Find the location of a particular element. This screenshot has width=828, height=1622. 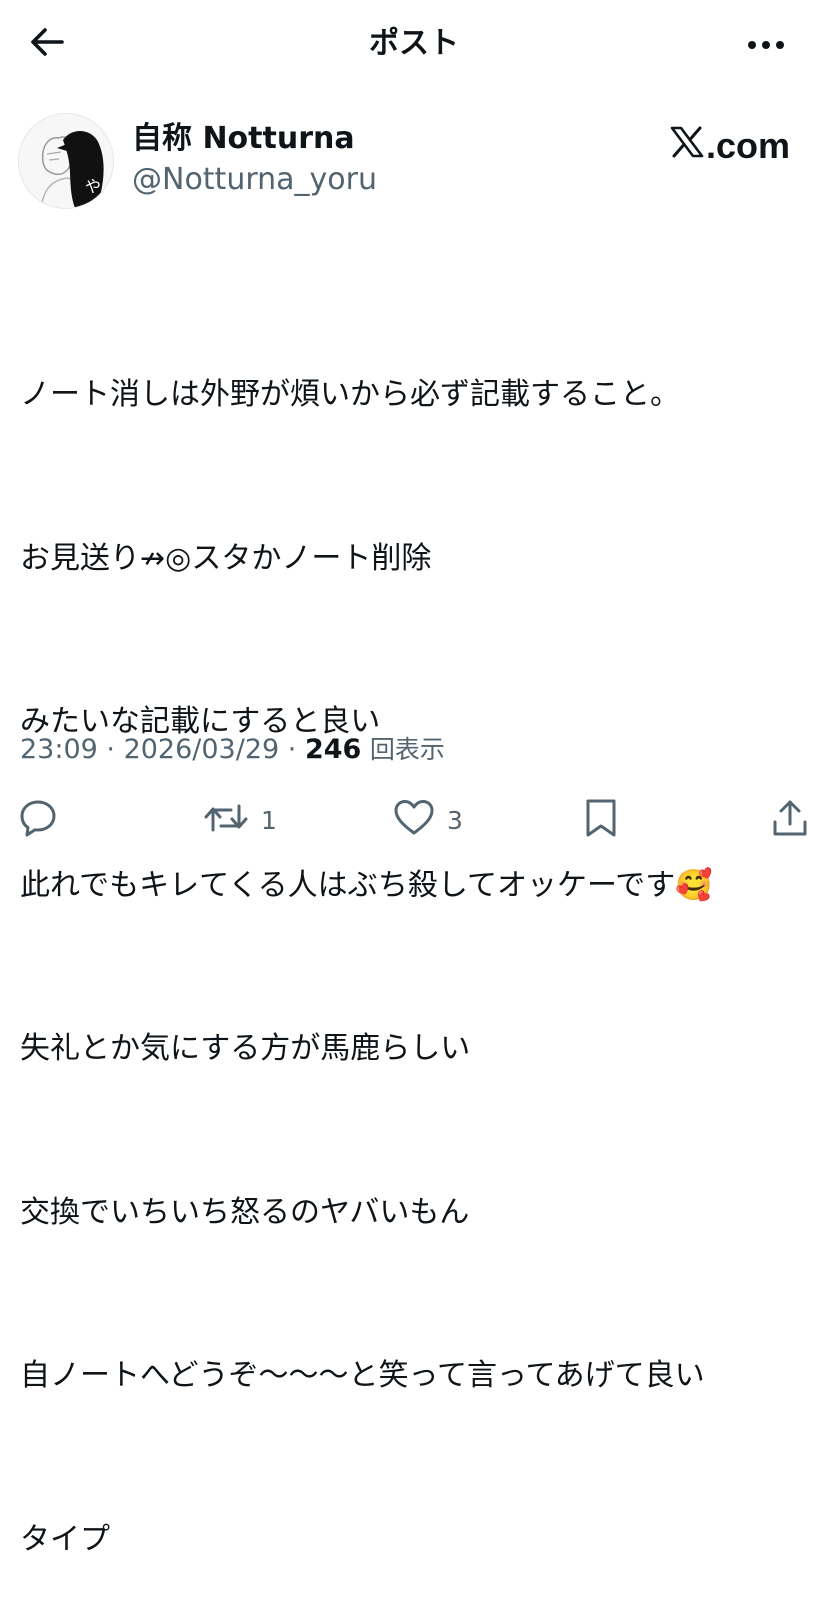

post-meta: 23:09 · 2026/03/29 · 246 回表示 is located at coordinates (232, 750).